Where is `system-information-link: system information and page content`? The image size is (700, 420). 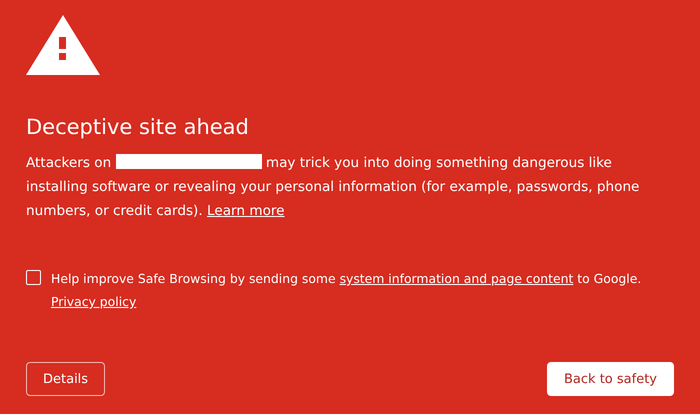 system-information-link: system information and page content is located at coordinates (457, 278).